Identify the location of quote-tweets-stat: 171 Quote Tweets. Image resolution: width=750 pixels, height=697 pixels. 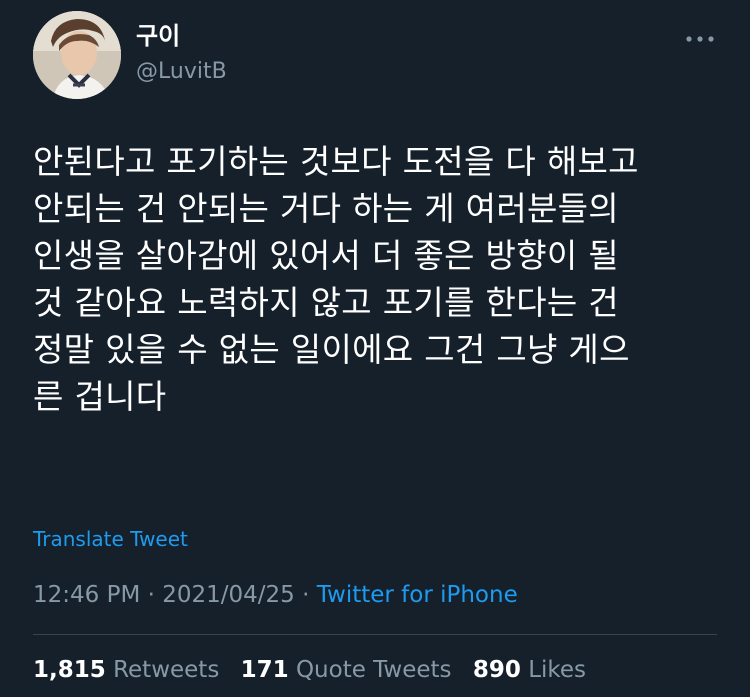
(350, 670).